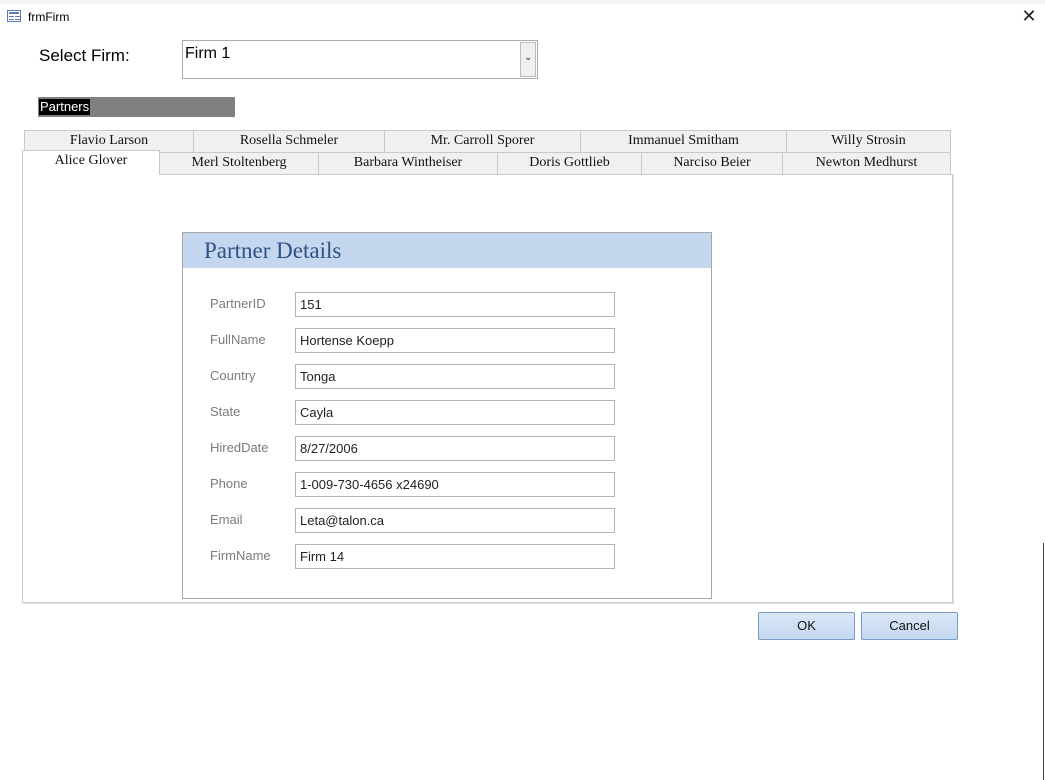  What do you see at coordinates (806, 626) in the screenshot?
I see `ok-button: OK` at bounding box center [806, 626].